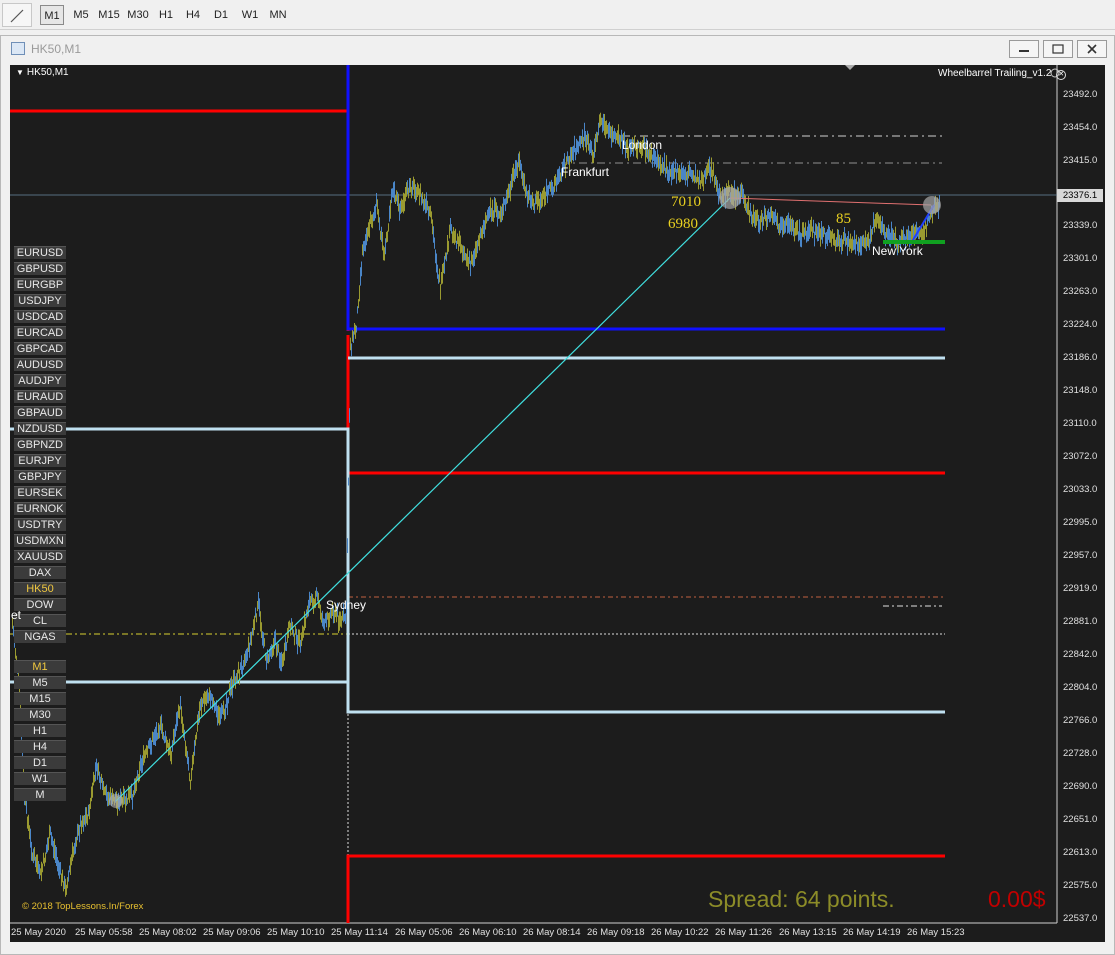  I want to click on indicator-label: Wheelbarrel Trailing_v1.2 ✕, so click(1002, 74).